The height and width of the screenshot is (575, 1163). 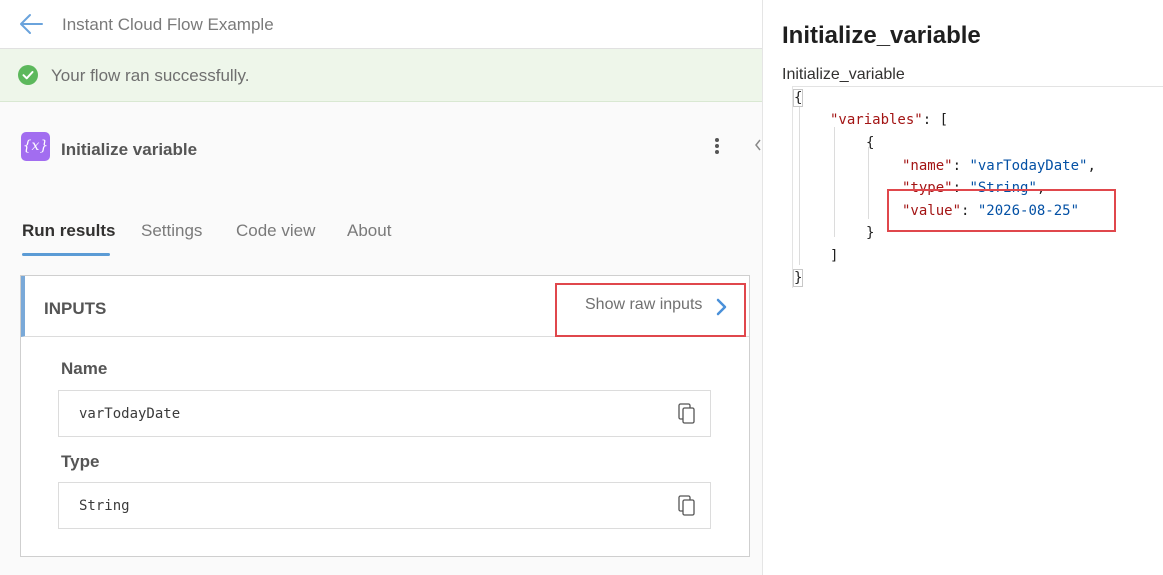 I want to click on chevron-left-icon, so click(x=757, y=145).